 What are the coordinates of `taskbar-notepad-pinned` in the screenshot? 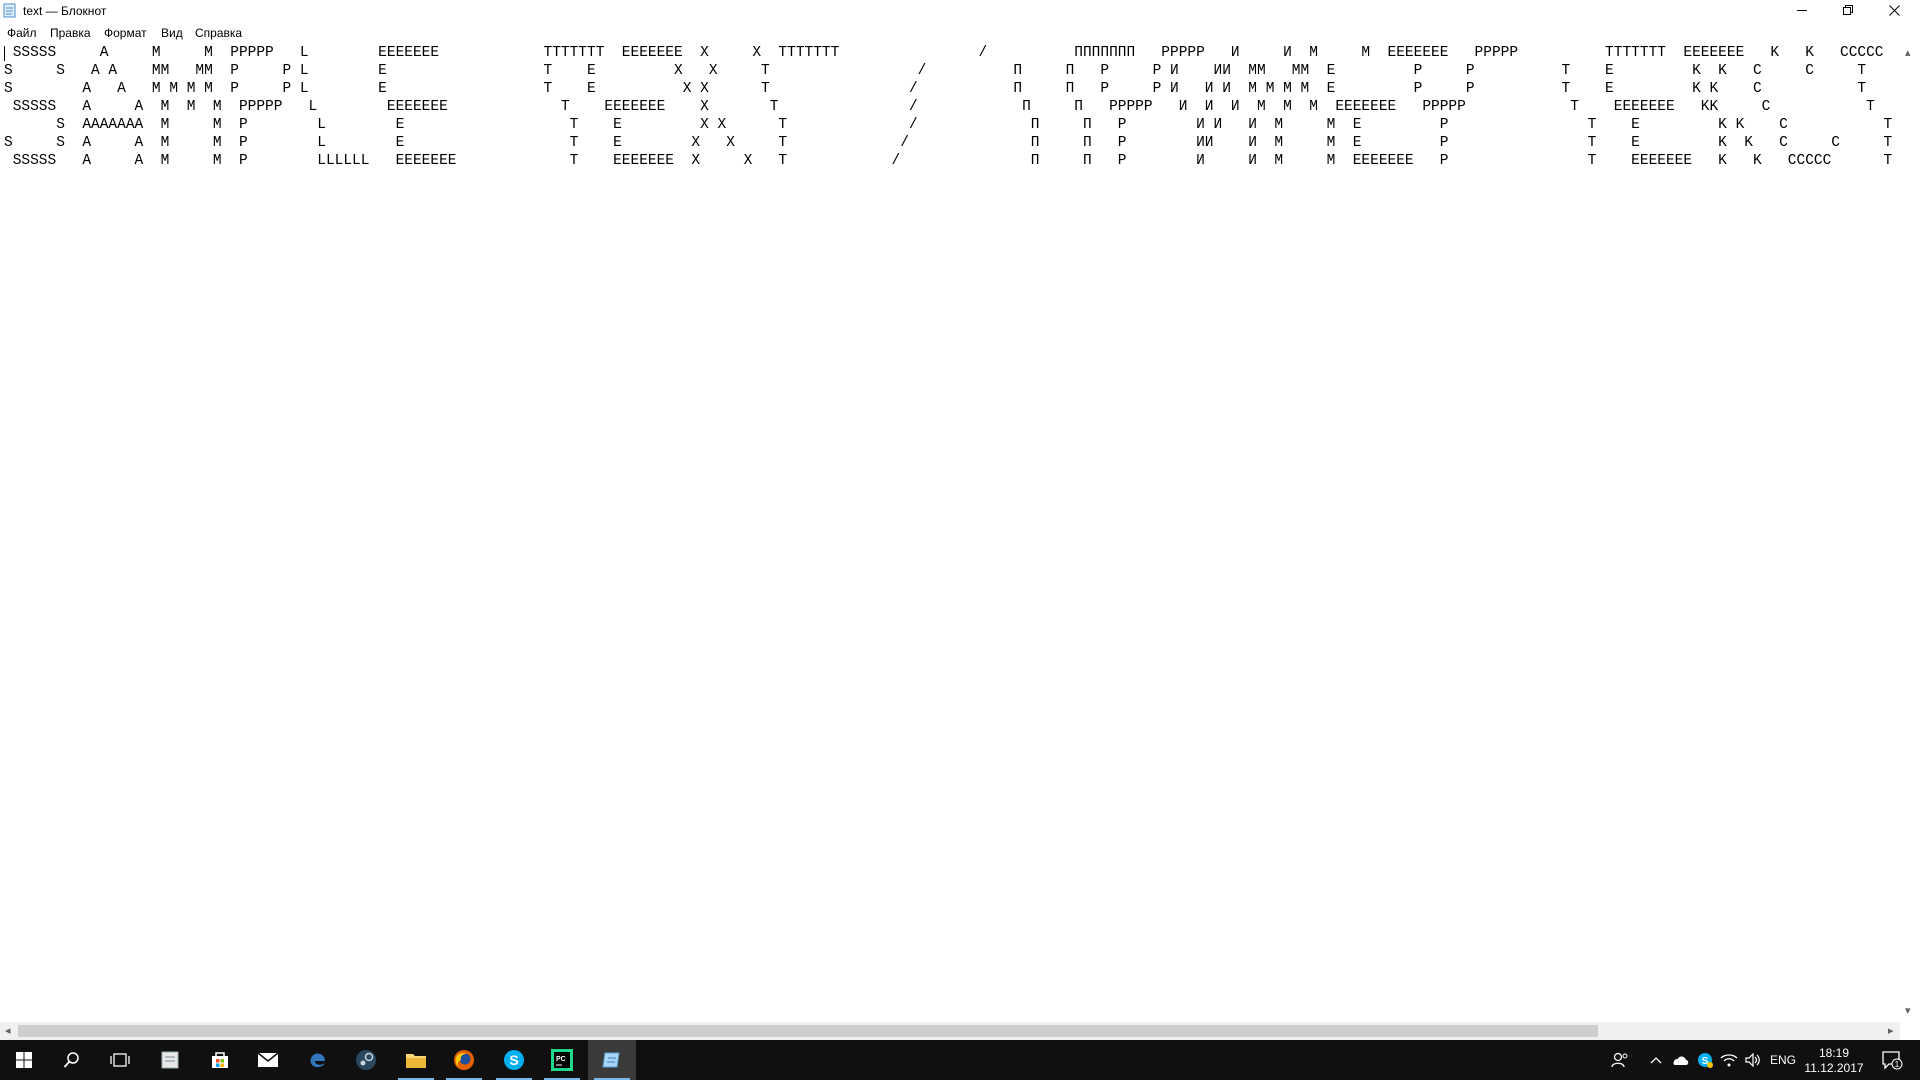 It's located at (170, 1060).